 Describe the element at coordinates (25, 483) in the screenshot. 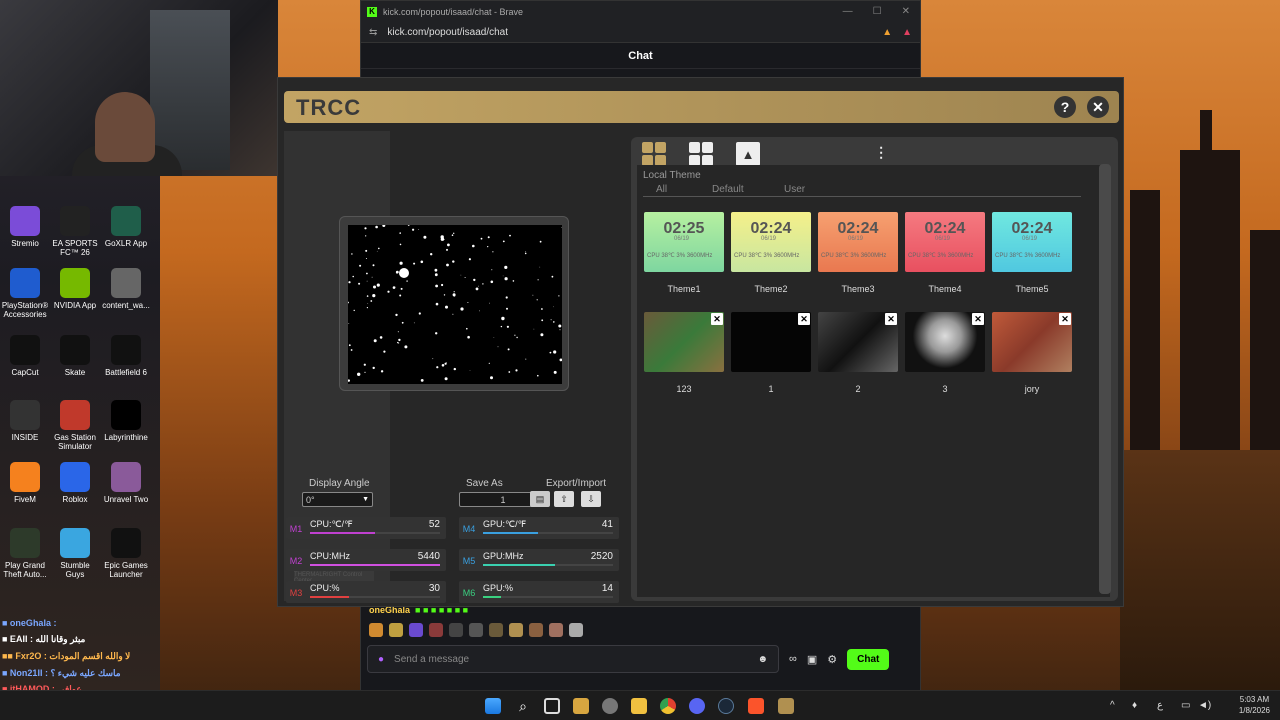

I see `desktop-shortcut: FiveM` at that location.